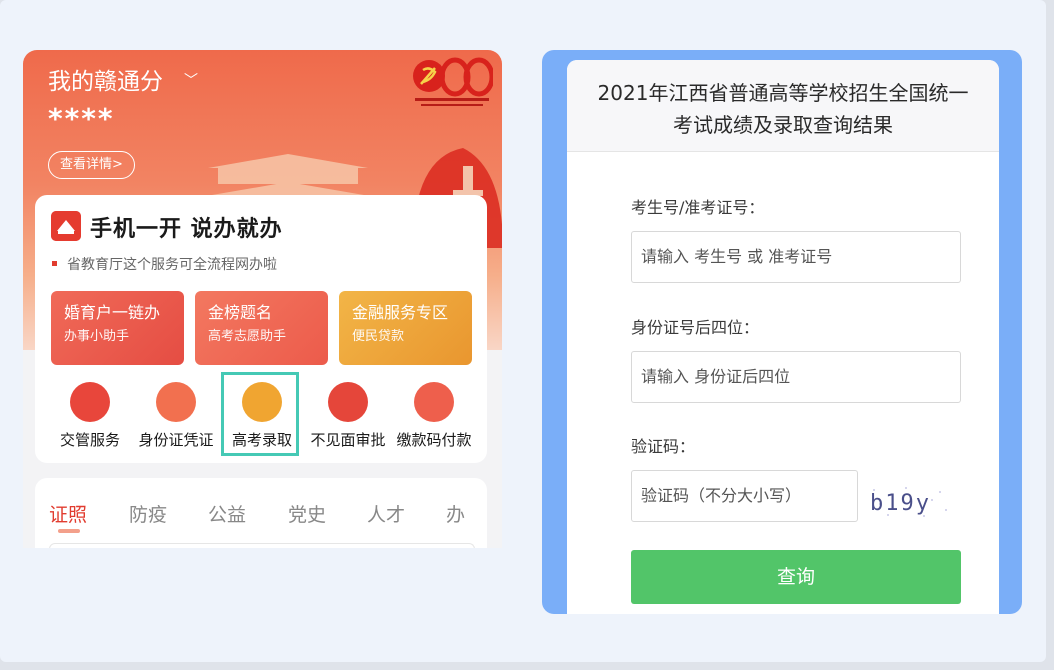 The image size is (1054, 670). What do you see at coordinates (307, 513) in the screenshot?
I see `tab-party-history: 党史` at bounding box center [307, 513].